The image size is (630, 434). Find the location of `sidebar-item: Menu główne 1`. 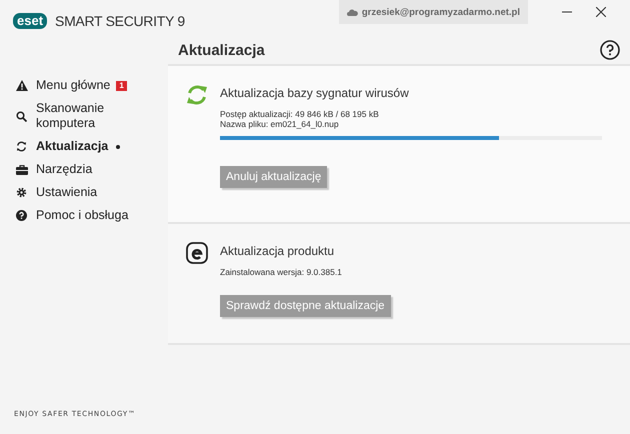

sidebar-item: Menu główne 1 is located at coordinates (84, 85).